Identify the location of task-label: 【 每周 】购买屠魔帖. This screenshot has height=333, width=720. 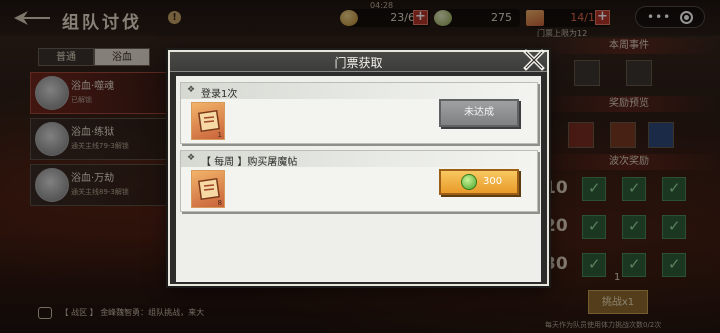
(249, 162).